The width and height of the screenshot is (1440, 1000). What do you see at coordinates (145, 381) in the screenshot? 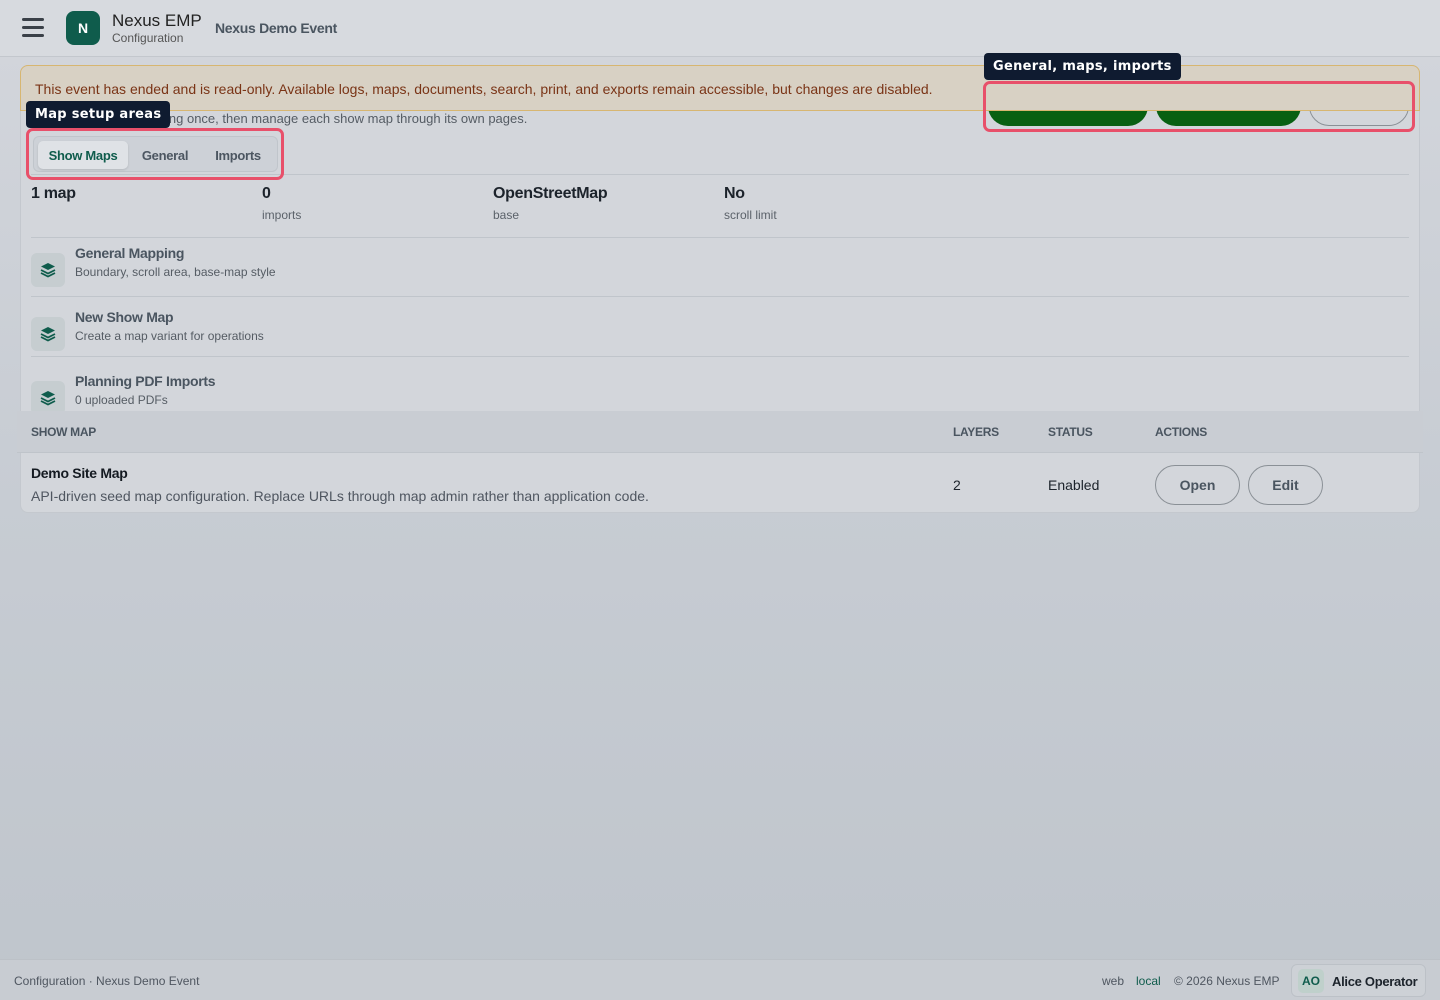
I see `section-title: Planning PDF Imports` at bounding box center [145, 381].